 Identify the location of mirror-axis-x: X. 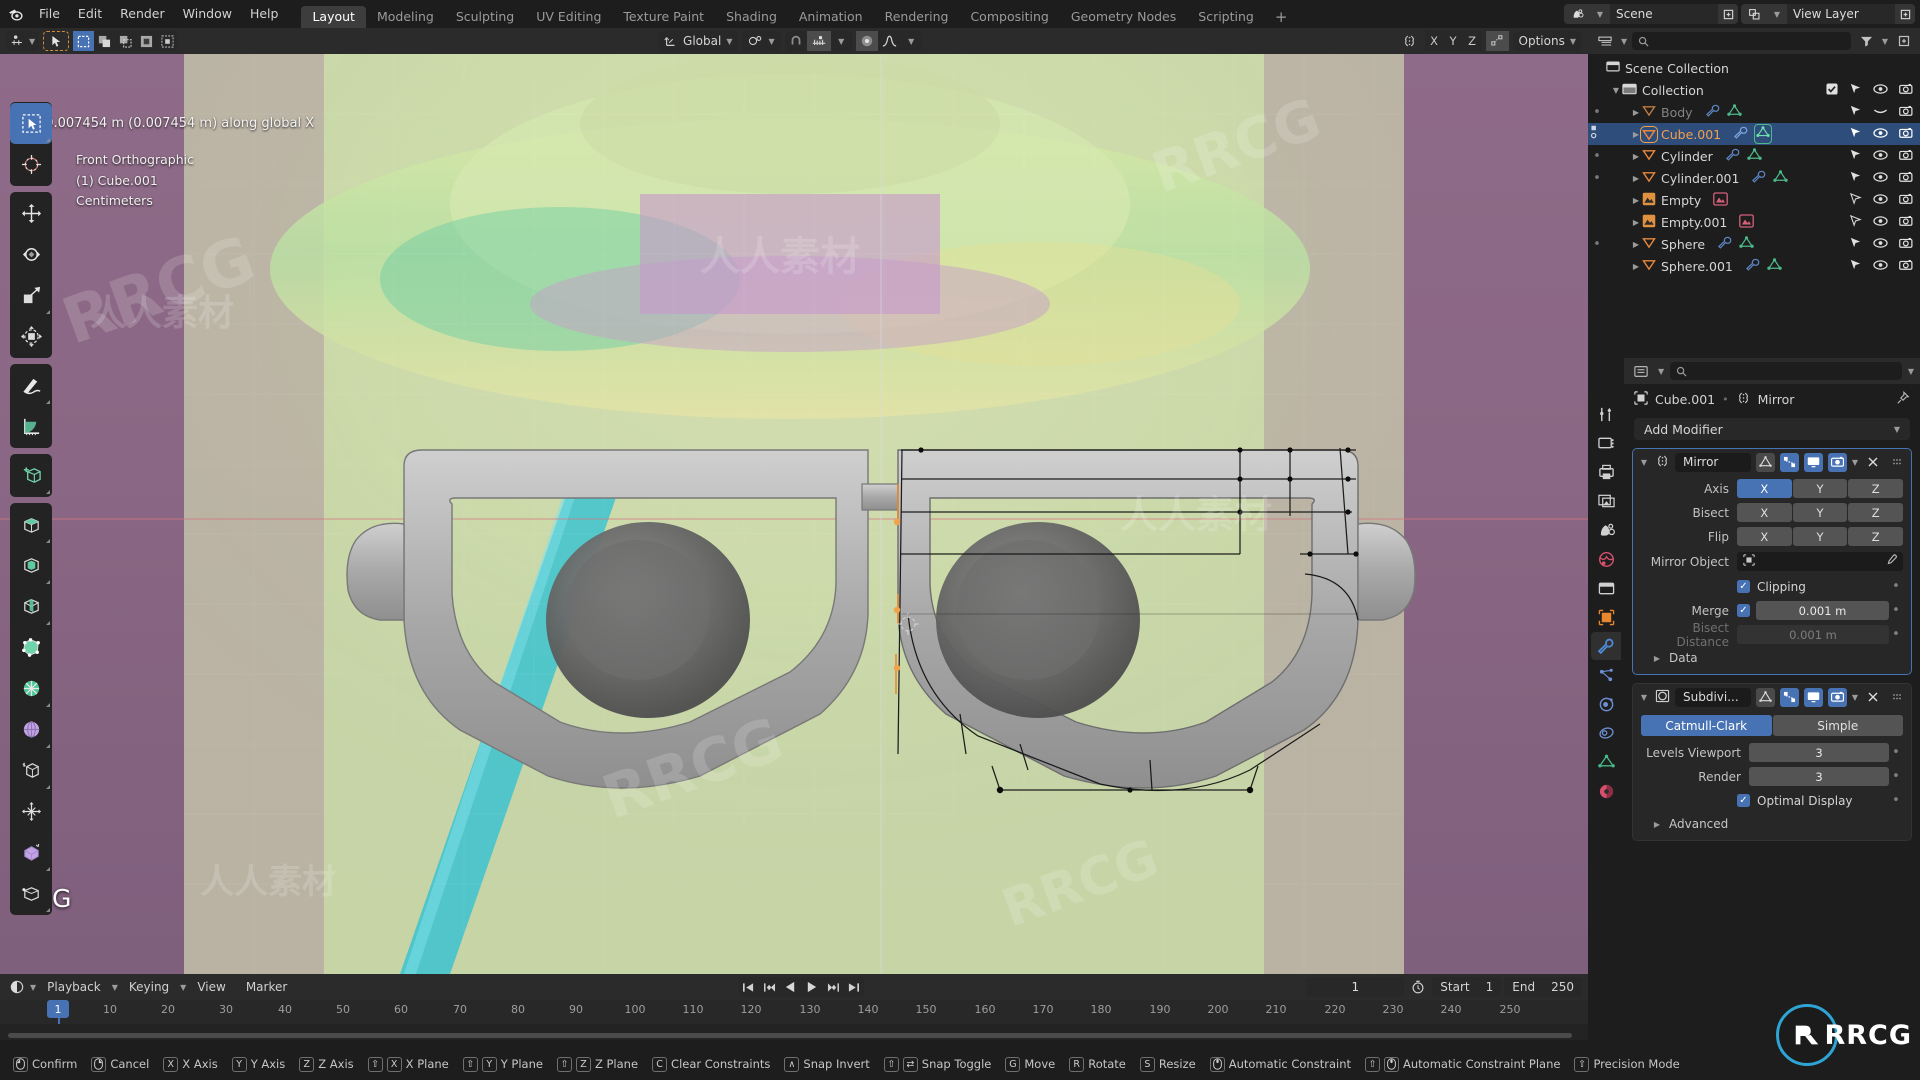
(1434, 41).